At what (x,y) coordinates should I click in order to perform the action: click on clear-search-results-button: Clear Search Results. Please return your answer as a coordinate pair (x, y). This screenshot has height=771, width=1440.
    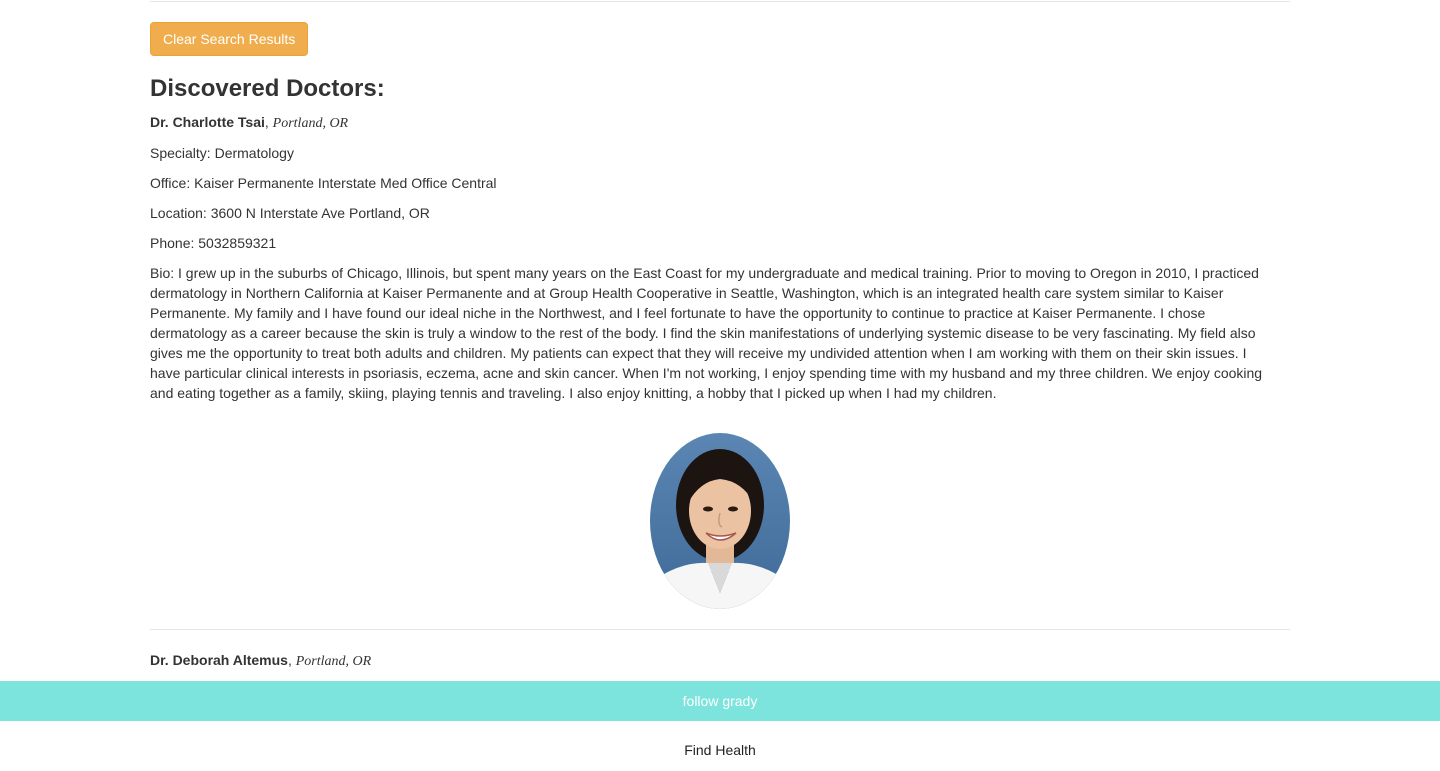
    Looking at the image, I should click on (229, 39).